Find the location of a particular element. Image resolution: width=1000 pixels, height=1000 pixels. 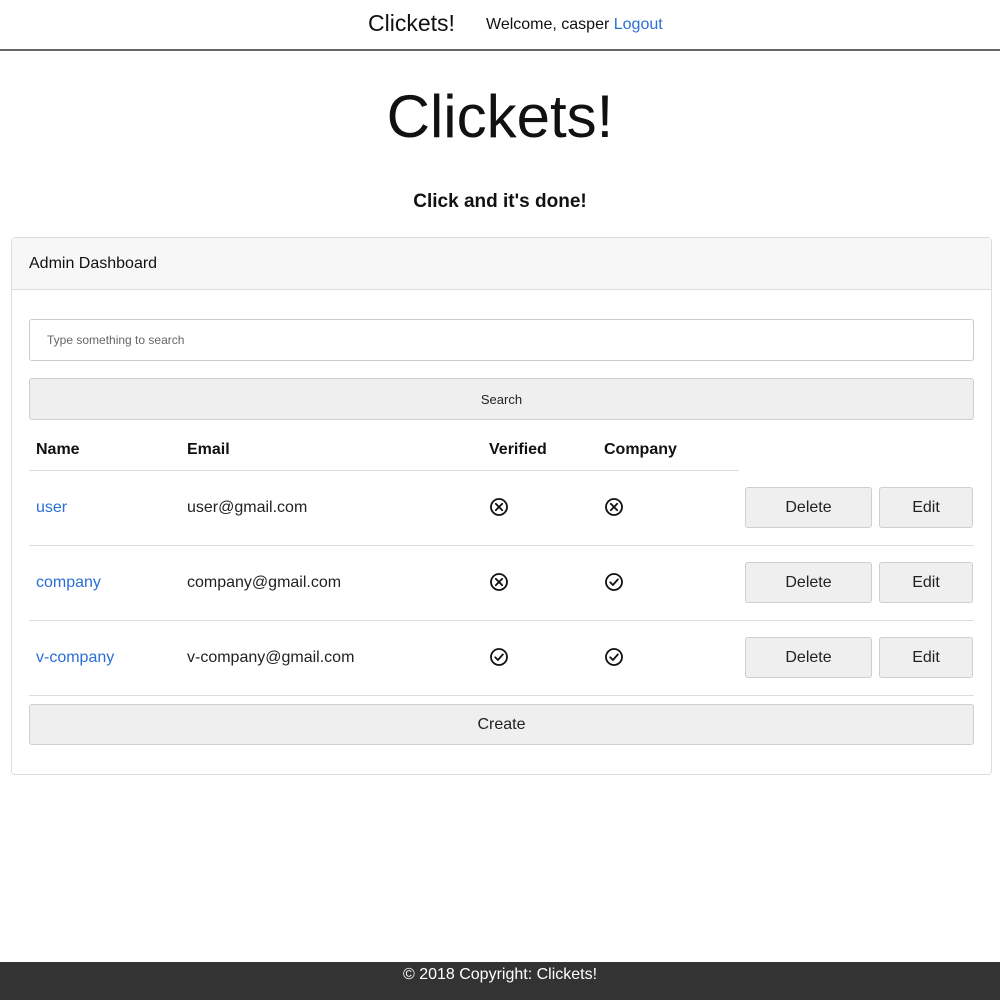

table-row: company company@gmail.com Delete Edit is located at coordinates (501, 583).